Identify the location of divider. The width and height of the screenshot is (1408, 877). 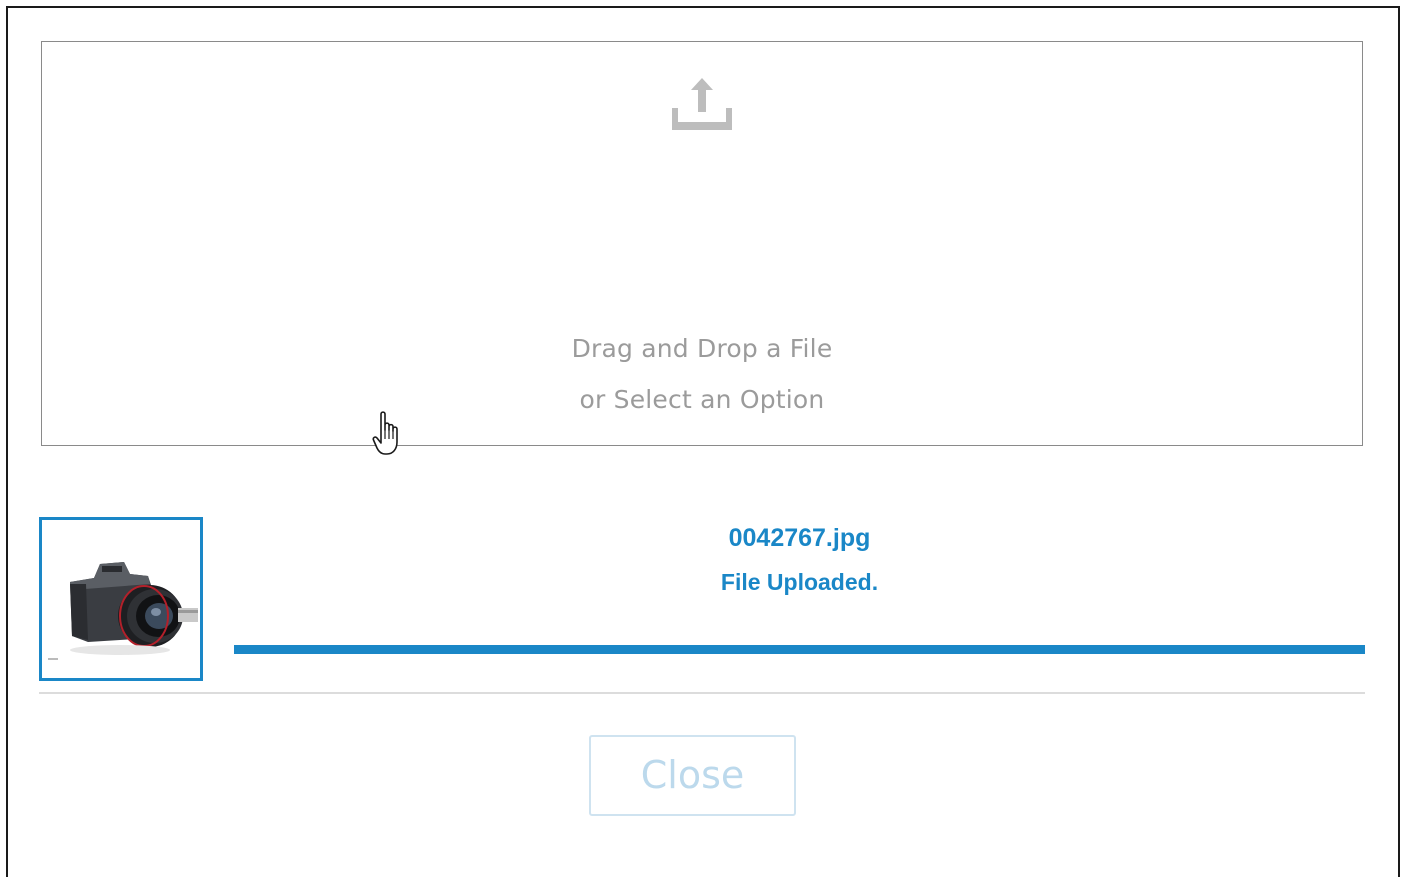
(702, 693).